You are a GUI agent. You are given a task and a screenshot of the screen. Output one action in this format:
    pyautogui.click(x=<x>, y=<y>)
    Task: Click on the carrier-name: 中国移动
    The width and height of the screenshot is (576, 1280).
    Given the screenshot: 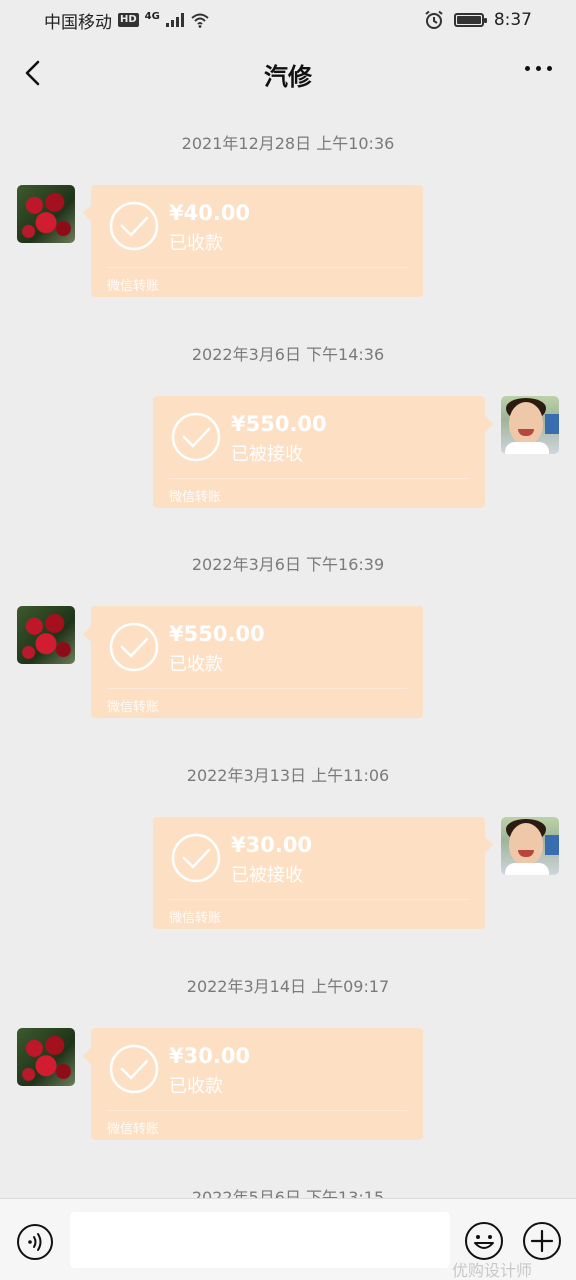 What is the action you would take?
    pyautogui.click(x=78, y=22)
    